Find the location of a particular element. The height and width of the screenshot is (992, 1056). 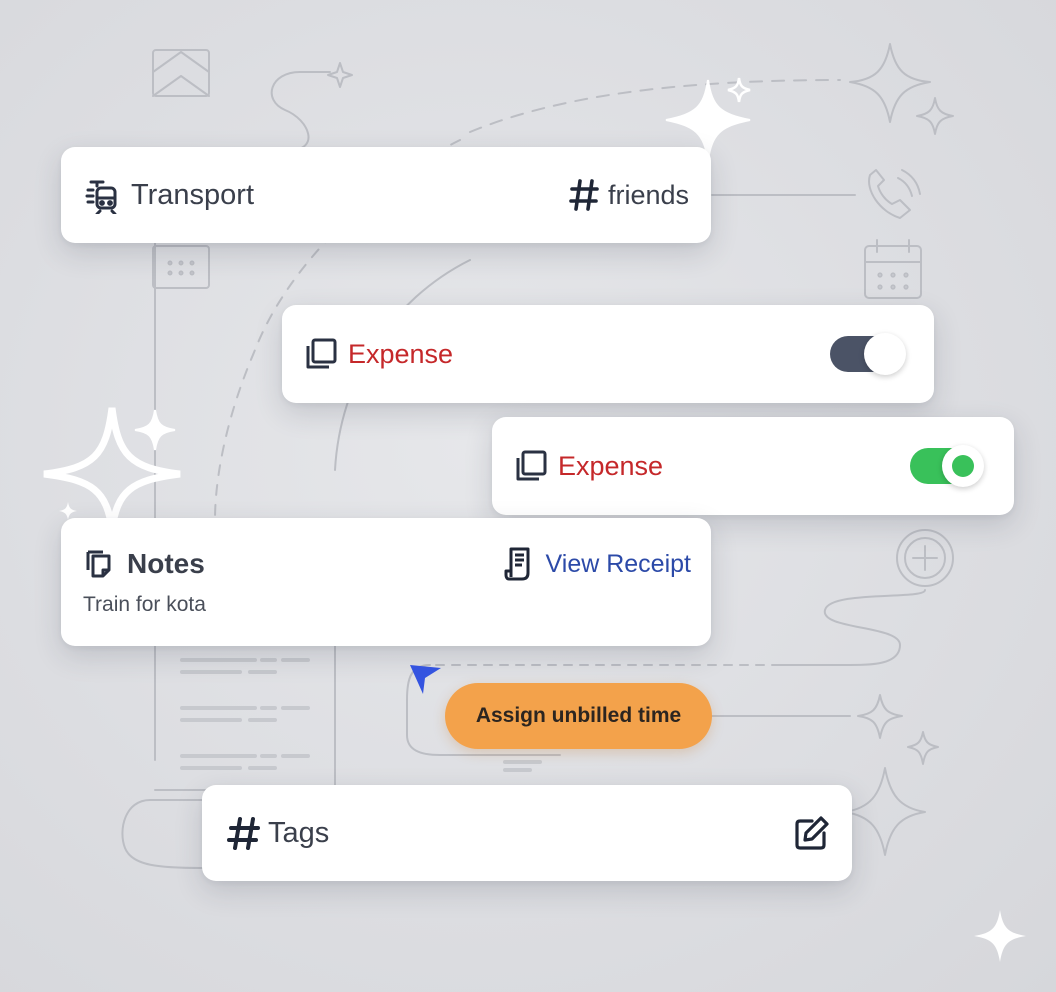

tags-card: Tags is located at coordinates (527, 833).